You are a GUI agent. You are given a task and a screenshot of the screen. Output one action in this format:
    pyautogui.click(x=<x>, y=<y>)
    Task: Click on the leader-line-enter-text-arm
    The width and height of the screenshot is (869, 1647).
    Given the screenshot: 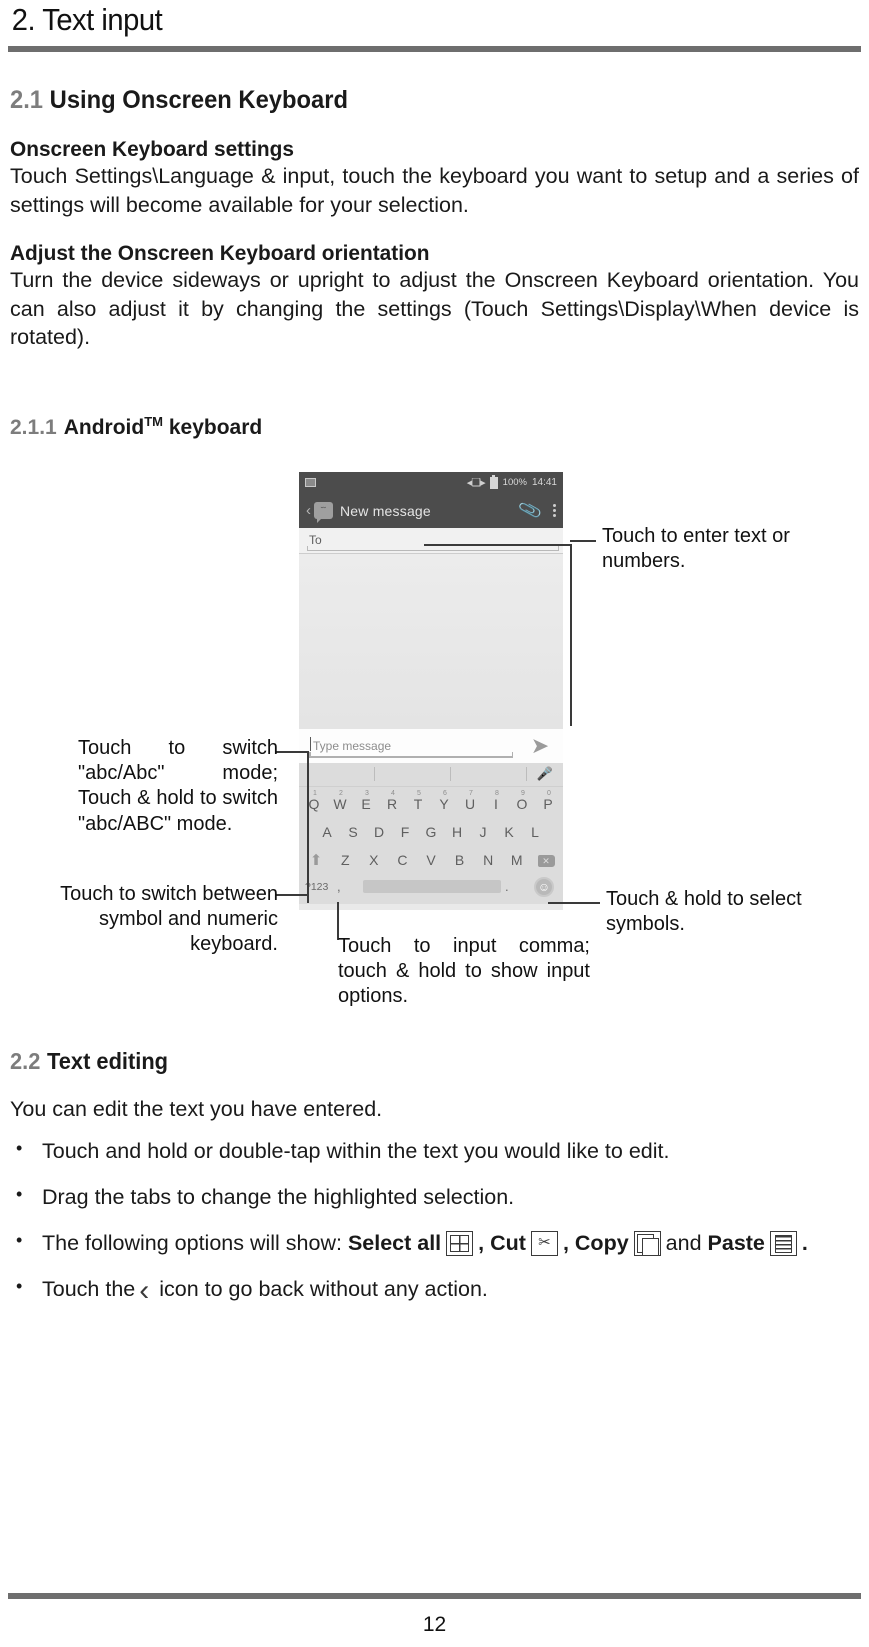 What is the action you would take?
    pyautogui.click(x=583, y=540)
    